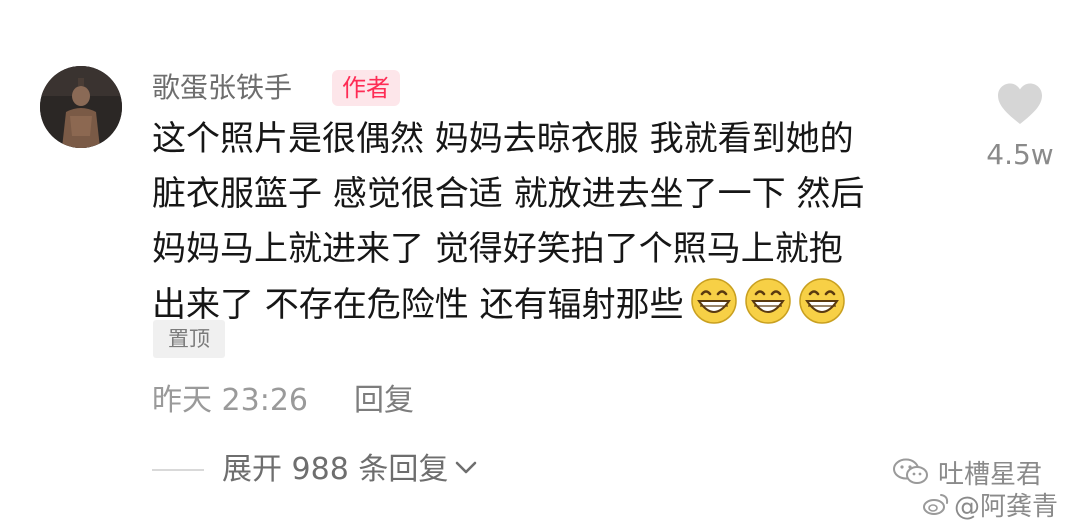 The image size is (1080, 524). I want to click on expand-replies-button: 展开 988 条回复, so click(350, 470).